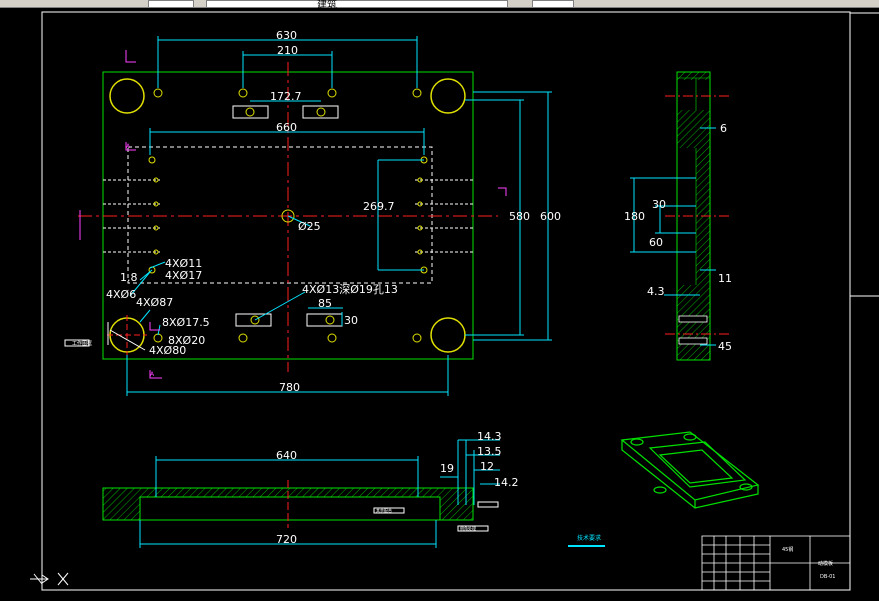  I want to click on title-drawing-no: DB-01, so click(827, 577).